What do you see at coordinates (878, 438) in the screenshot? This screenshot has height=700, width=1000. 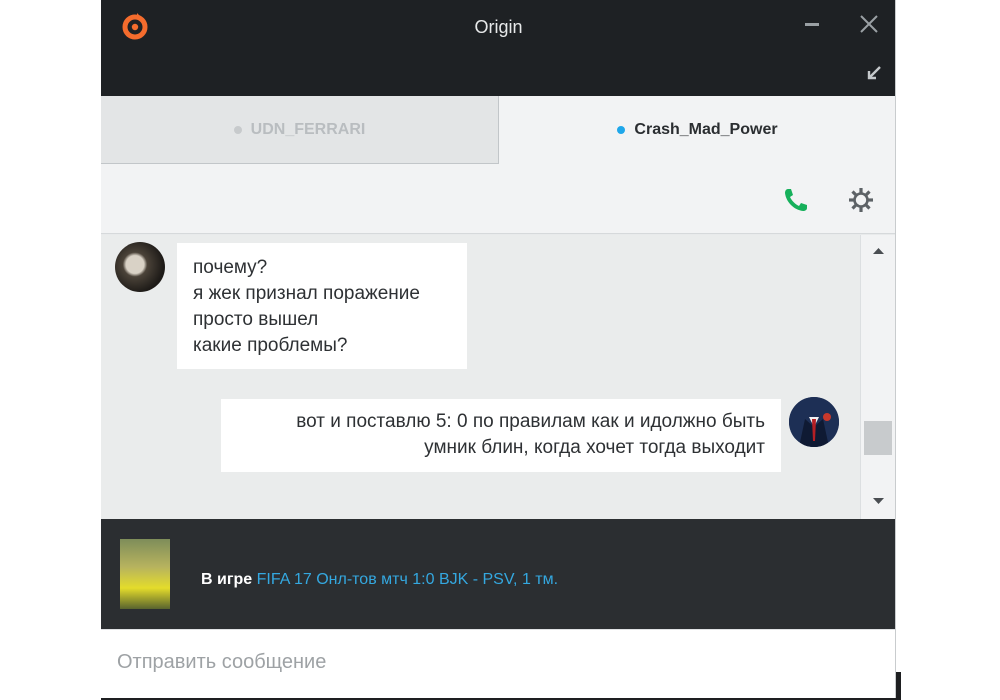 I see `scrollbar-thumb` at bounding box center [878, 438].